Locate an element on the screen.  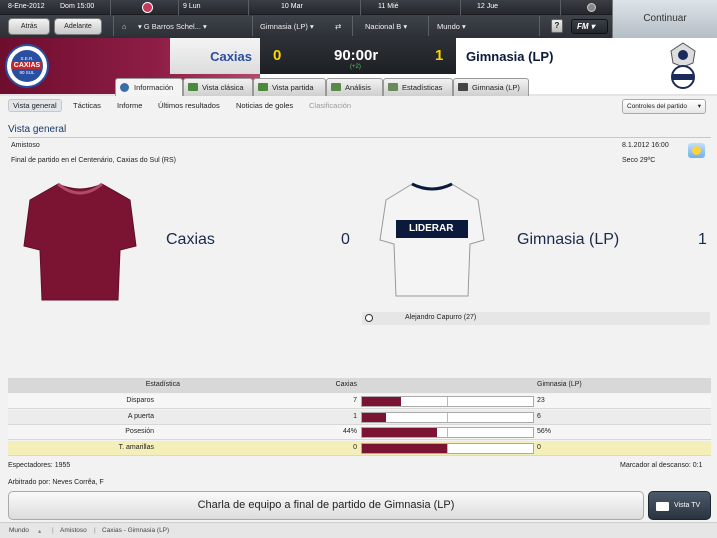
header-away-score: 1 is located at coordinates (439, 55).